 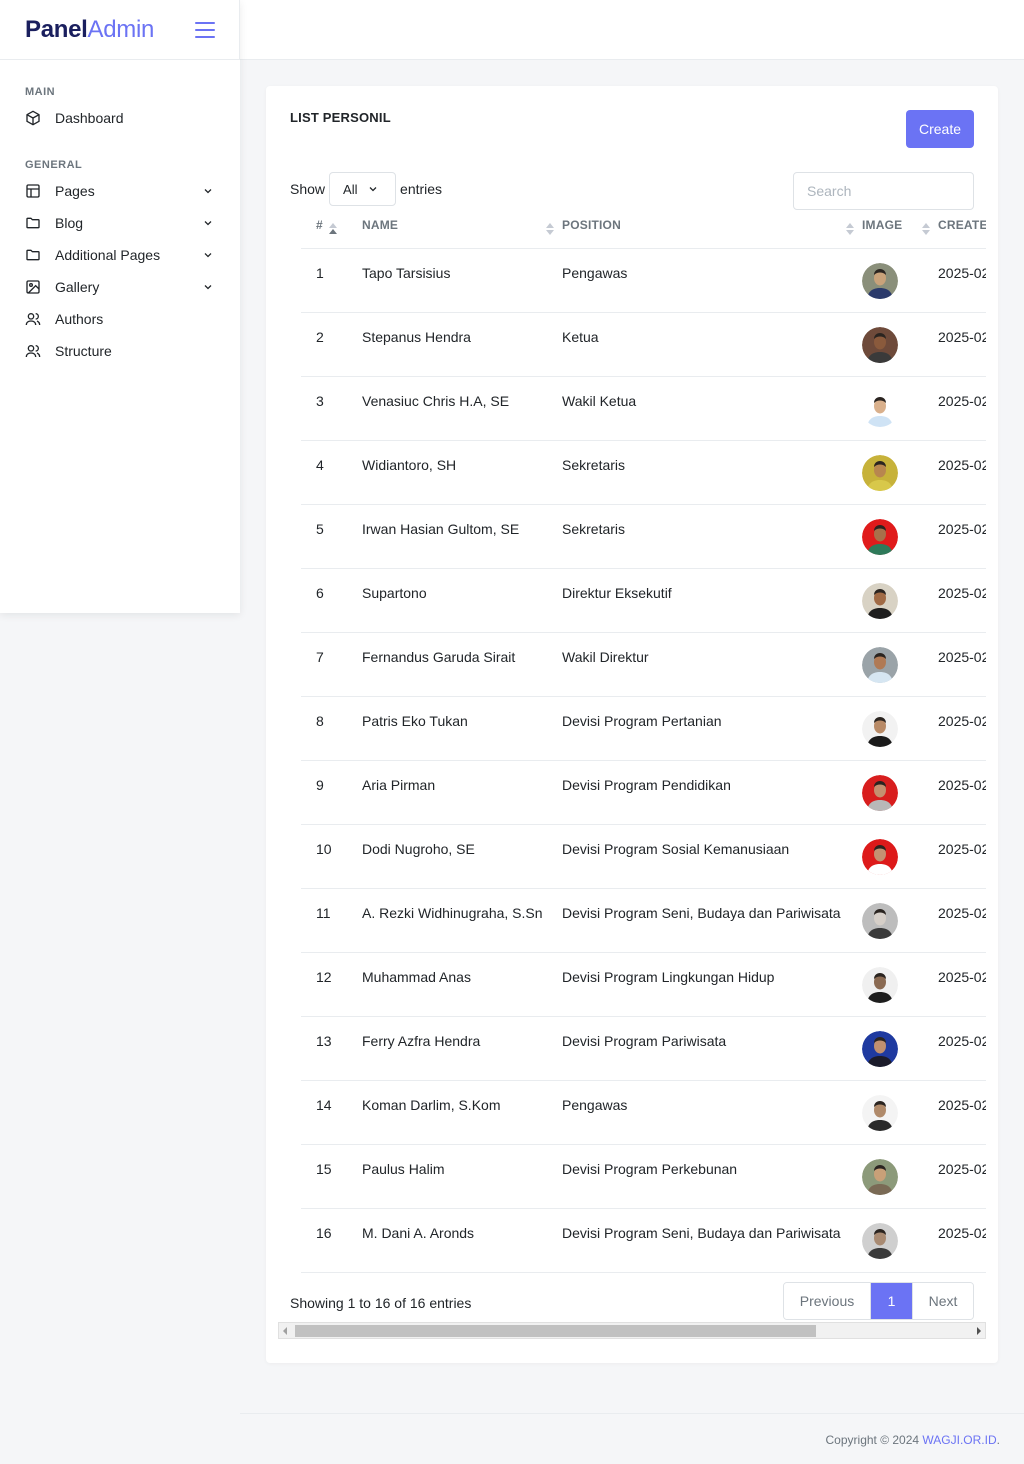 I want to click on folder-icon, so click(x=33, y=223).